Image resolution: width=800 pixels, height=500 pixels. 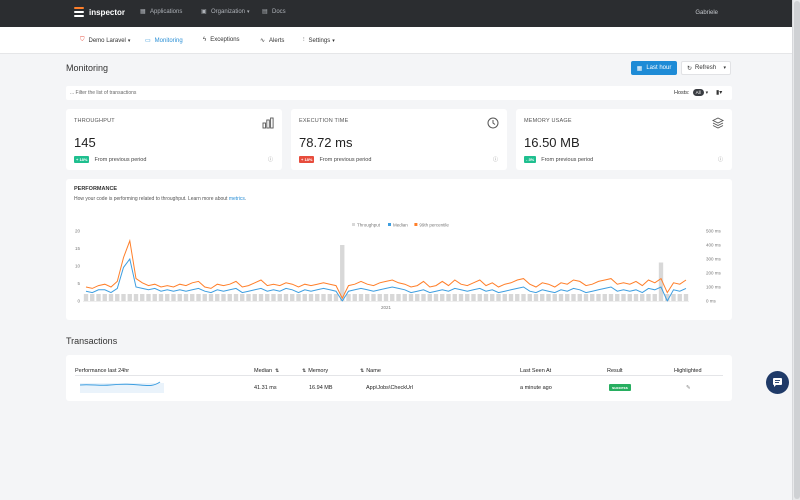 I want to click on y-tick-right: 400 ms, so click(x=714, y=245).